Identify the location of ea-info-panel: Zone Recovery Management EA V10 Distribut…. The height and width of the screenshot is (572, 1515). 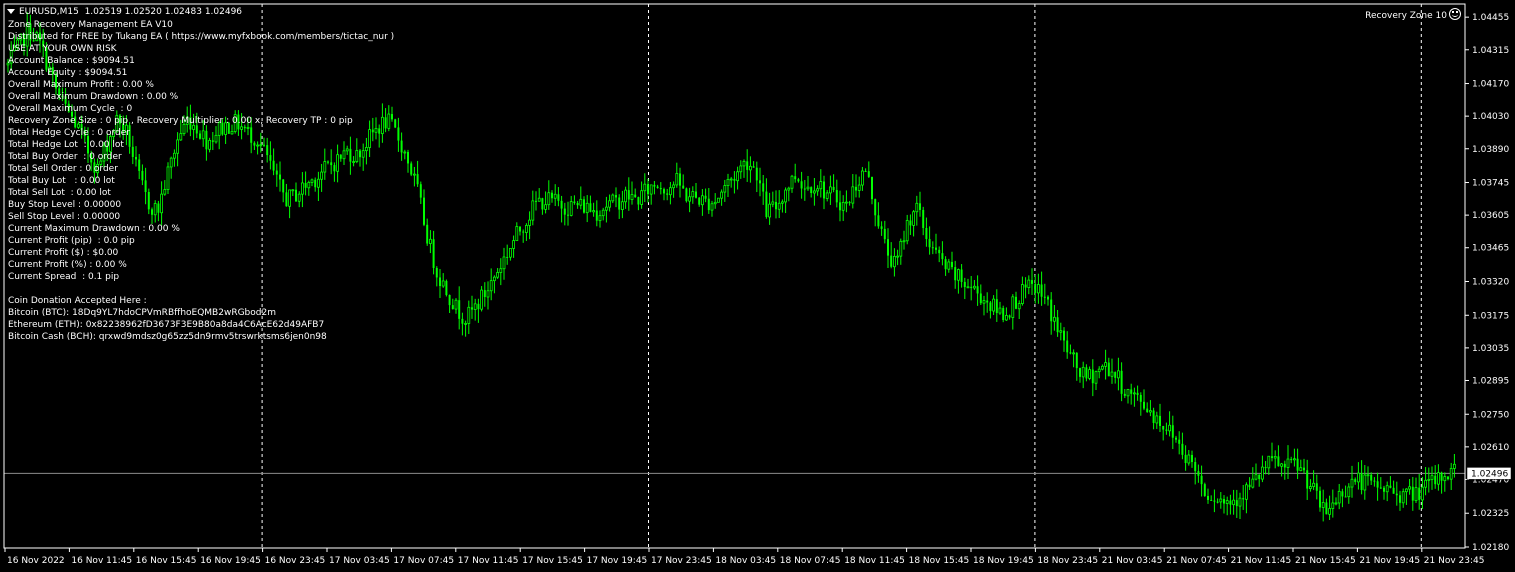
(201, 181).